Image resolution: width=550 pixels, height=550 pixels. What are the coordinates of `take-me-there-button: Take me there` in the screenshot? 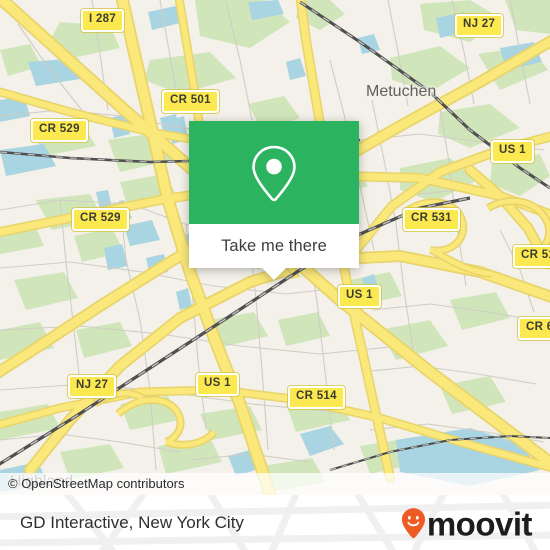 It's located at (274, 252).